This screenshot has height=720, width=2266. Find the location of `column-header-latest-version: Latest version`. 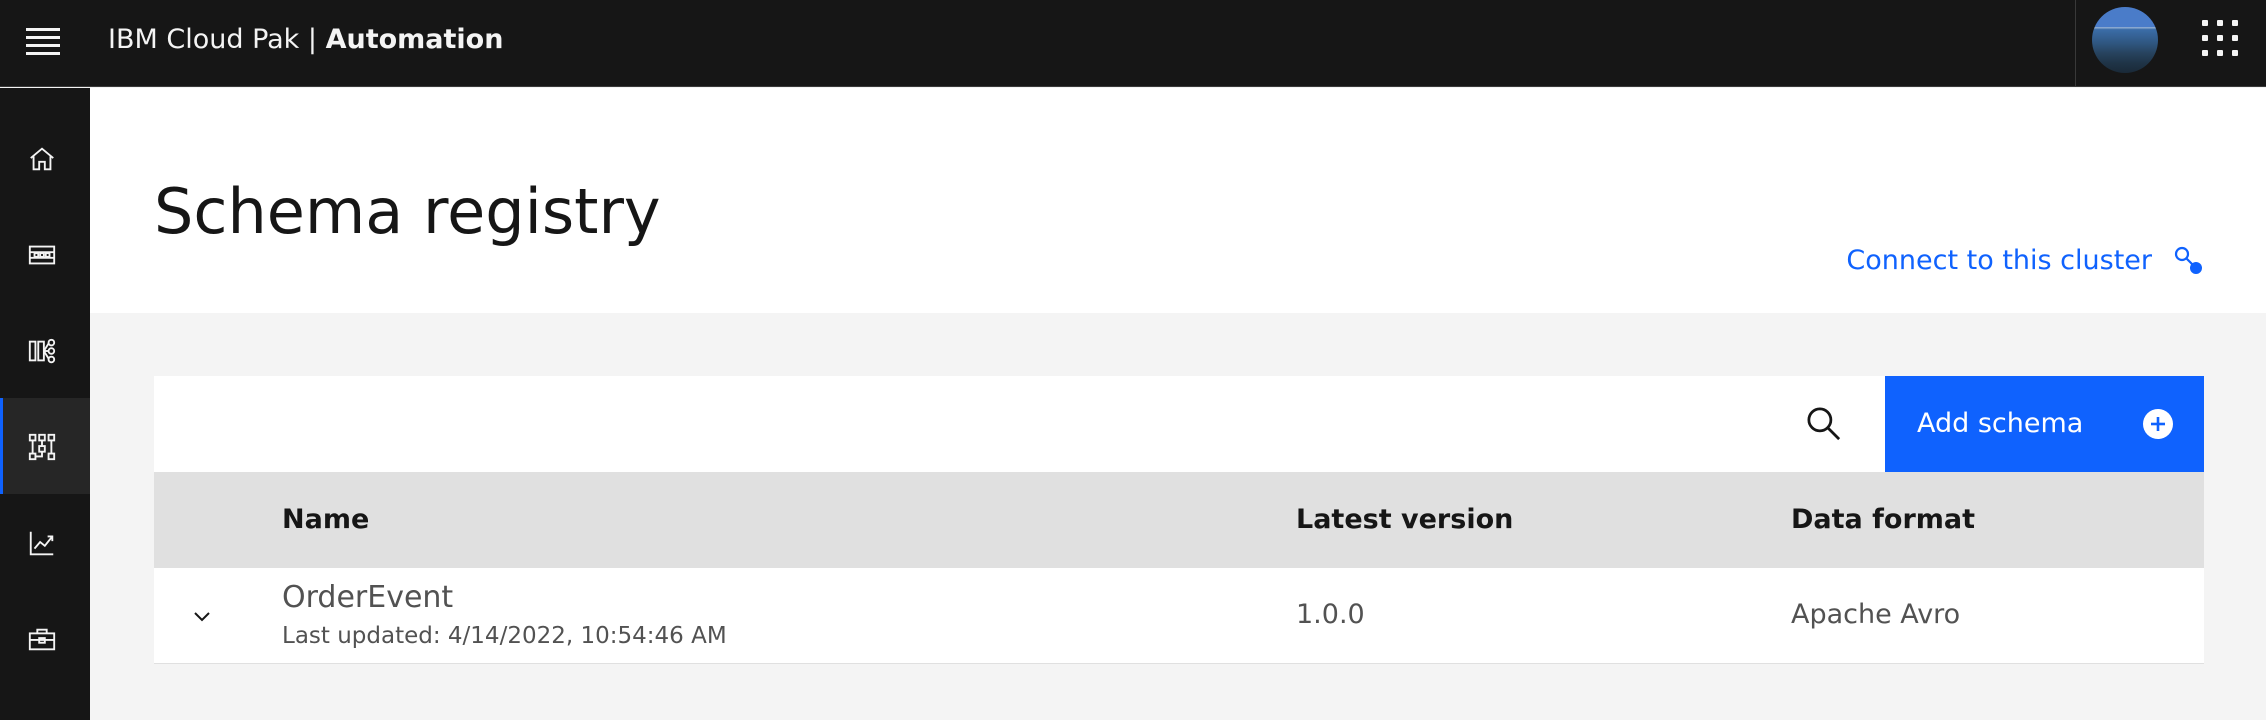

column-header-latest-version: Latest version is located at coordinates (1404, 520).